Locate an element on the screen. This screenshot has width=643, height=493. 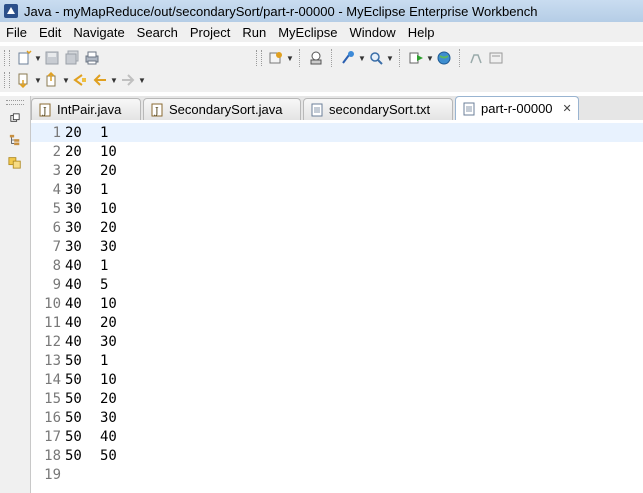
java-file-icon: J is located at coordinates (157, 110).